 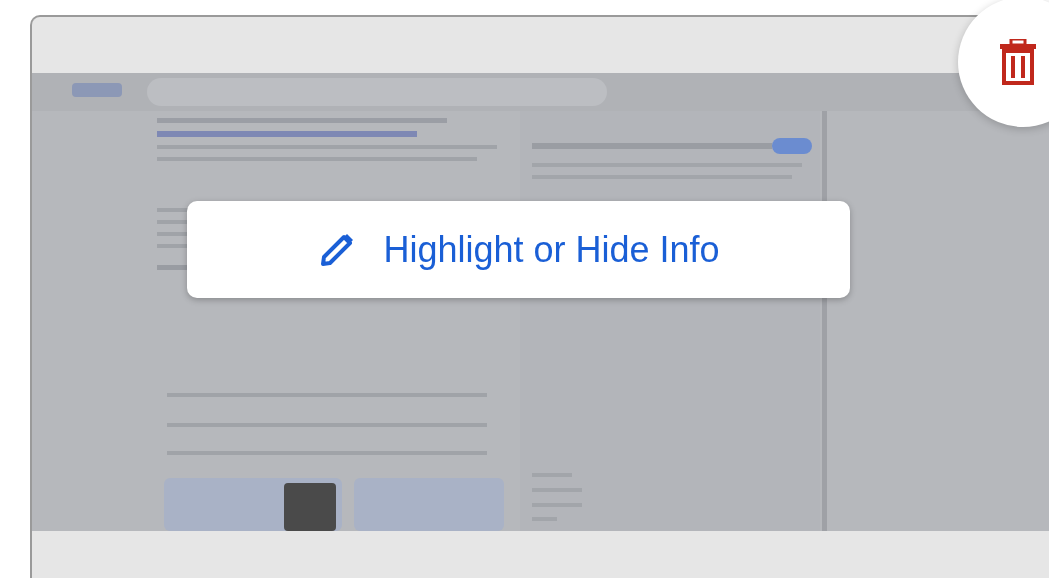 I want to click on highlight-or-hide-button: Highlight or Hide Info, so click(x=518, y=249).